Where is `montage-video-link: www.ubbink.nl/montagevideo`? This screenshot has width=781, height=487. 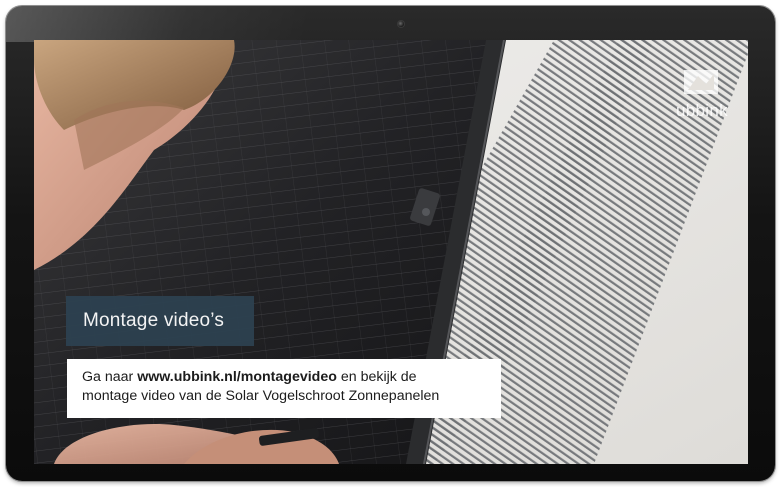 montage-video-link: www.ubbink.nl/montagevideo is located at coordinates (237, 377).